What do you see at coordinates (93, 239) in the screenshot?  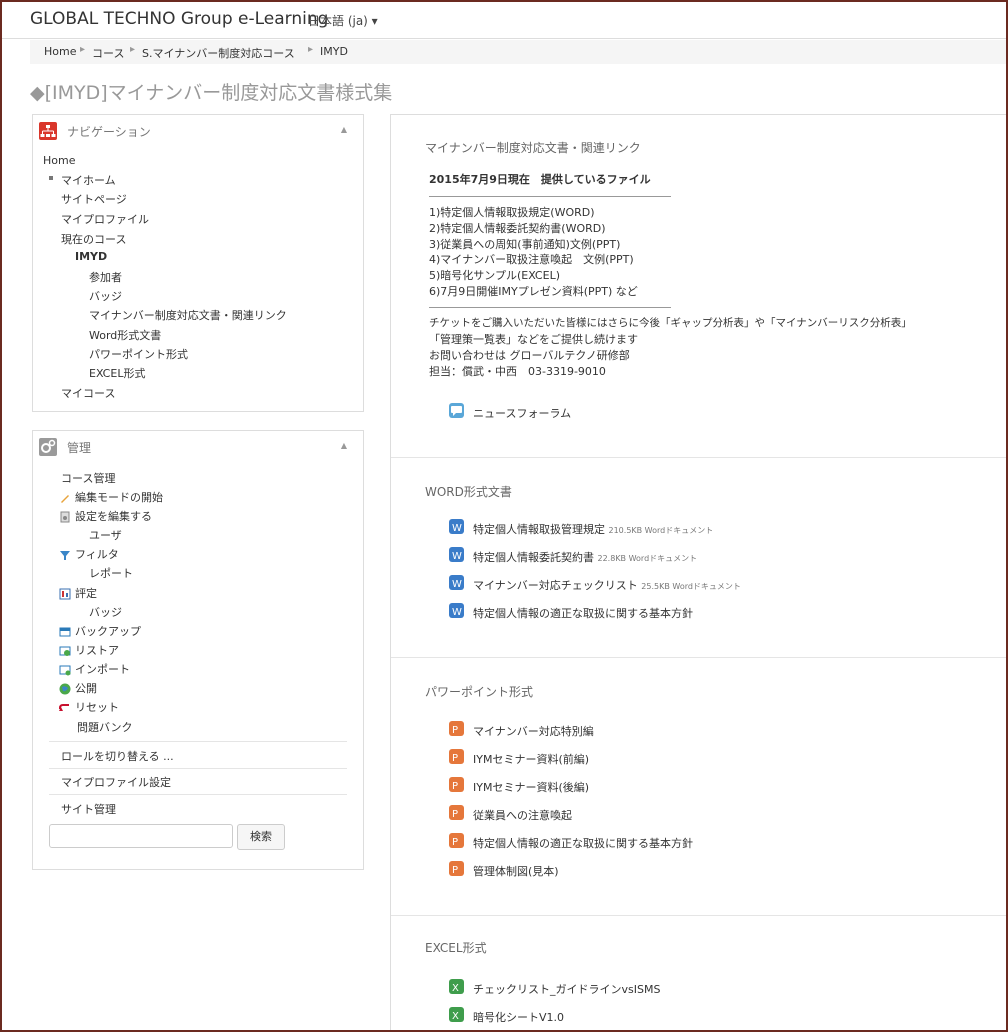 I see `nav-current-course: 現在のコース` at bounding box center [93, 239].